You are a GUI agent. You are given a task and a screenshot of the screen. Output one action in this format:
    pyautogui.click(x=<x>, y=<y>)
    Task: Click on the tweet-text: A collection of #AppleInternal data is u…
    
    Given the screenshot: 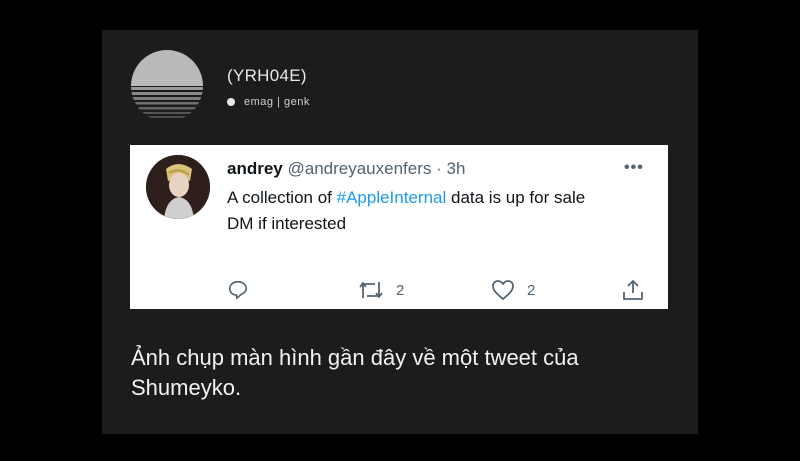 What is the action you would take?
    pyautogui.click(x=437, y=211)
    